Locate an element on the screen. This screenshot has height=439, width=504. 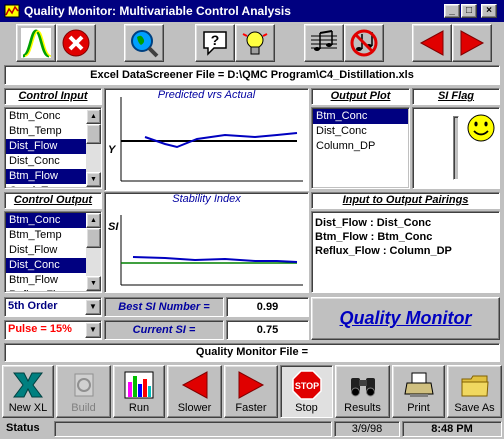
excel-icon is located at coordinates (28, 385).